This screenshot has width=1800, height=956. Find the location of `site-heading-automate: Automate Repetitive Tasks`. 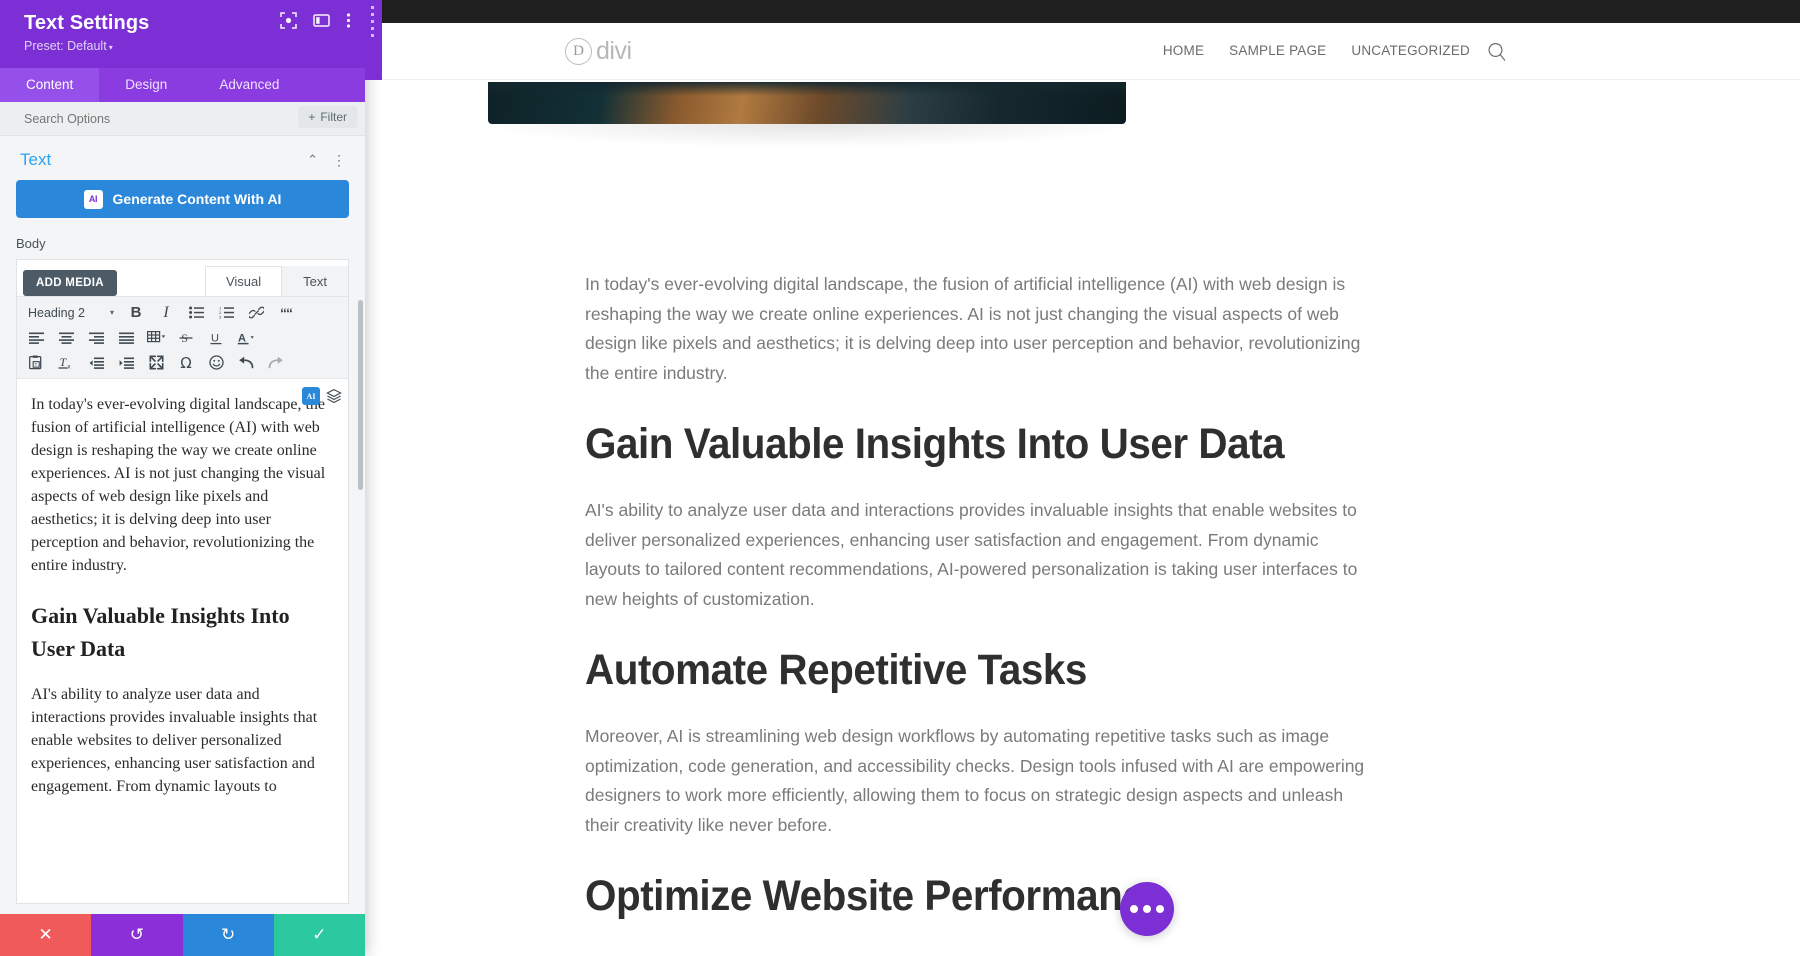

site-heading-automate: Automate Repetitive Tasks is located at coordinates (836, 670).